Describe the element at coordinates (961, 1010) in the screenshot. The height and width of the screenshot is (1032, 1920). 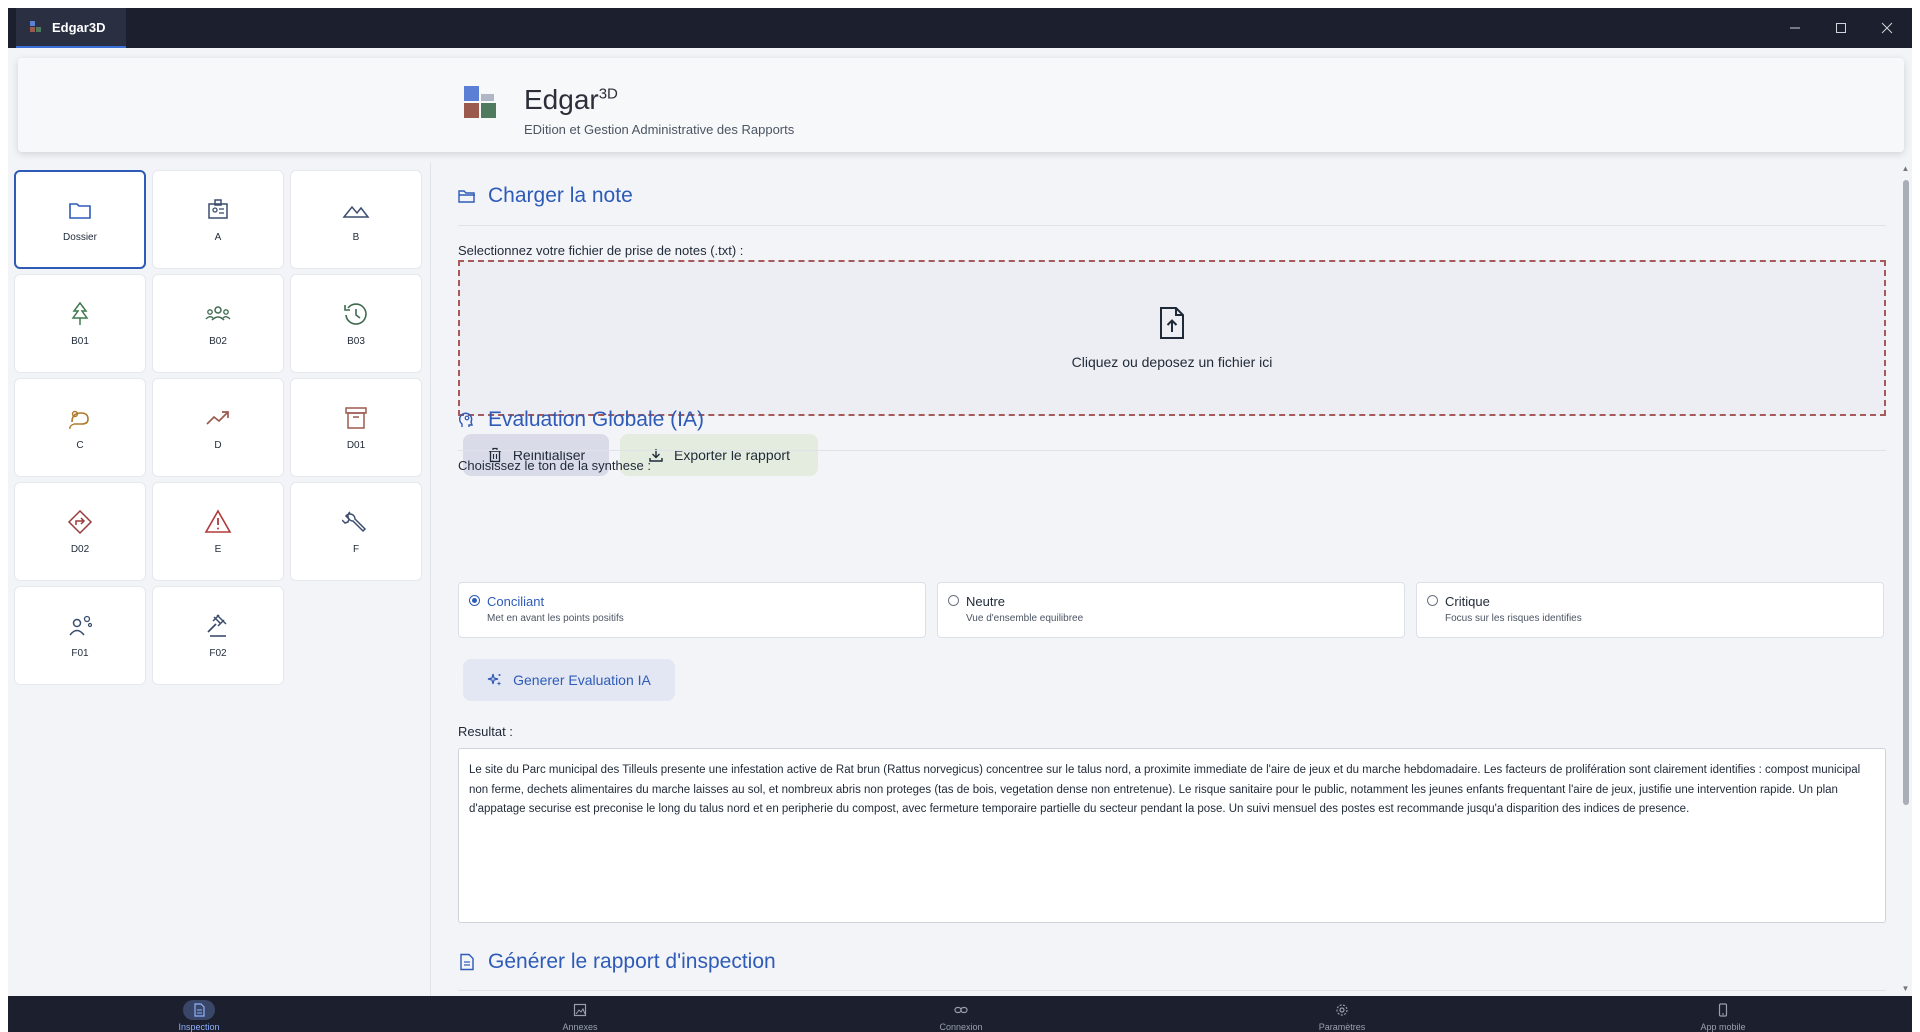
I see `link-icon` at that location.